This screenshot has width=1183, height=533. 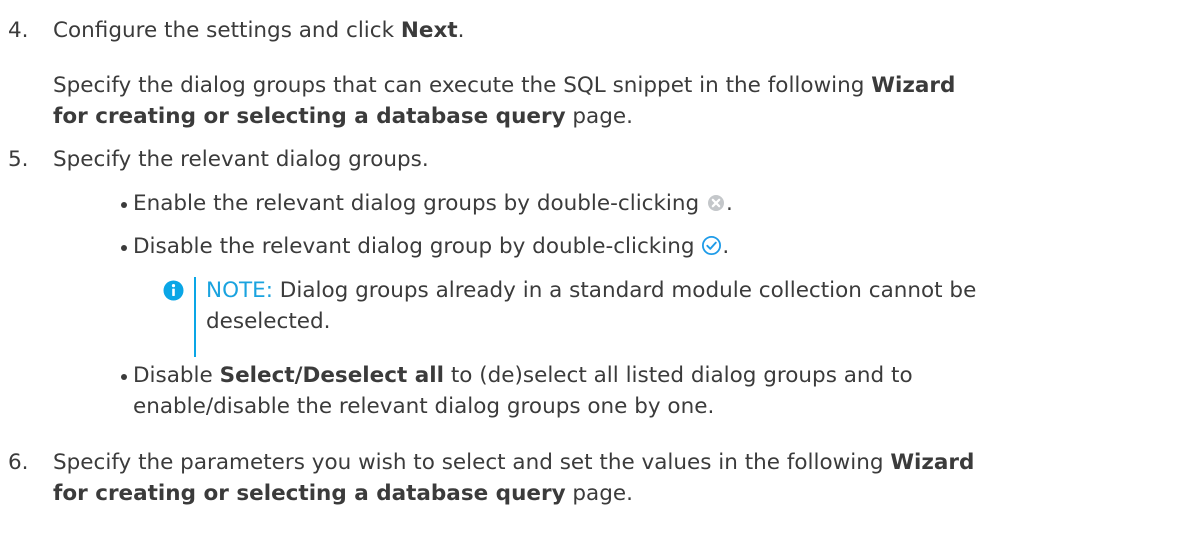 I want to click on note-line2: deselected., so click(x=268, y=321).